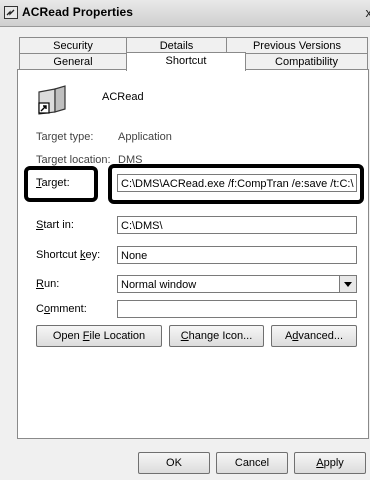  I want to click on tab-previous-versions: Previous Versions, so click(297, 45).